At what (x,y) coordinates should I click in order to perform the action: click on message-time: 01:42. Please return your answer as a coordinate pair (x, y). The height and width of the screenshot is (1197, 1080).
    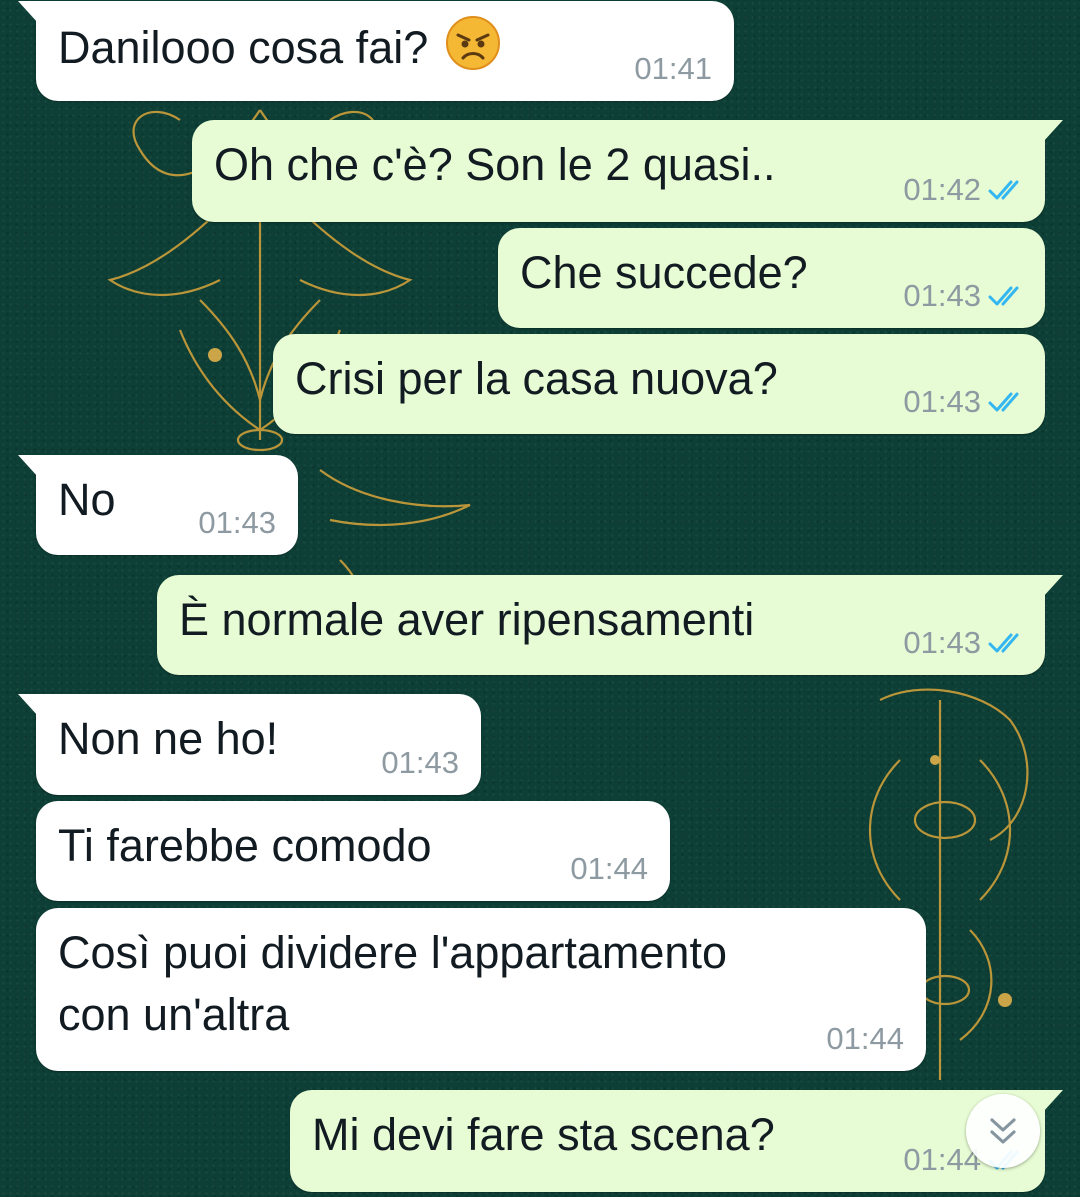
    Looking at the image, I should click on (942, 189).